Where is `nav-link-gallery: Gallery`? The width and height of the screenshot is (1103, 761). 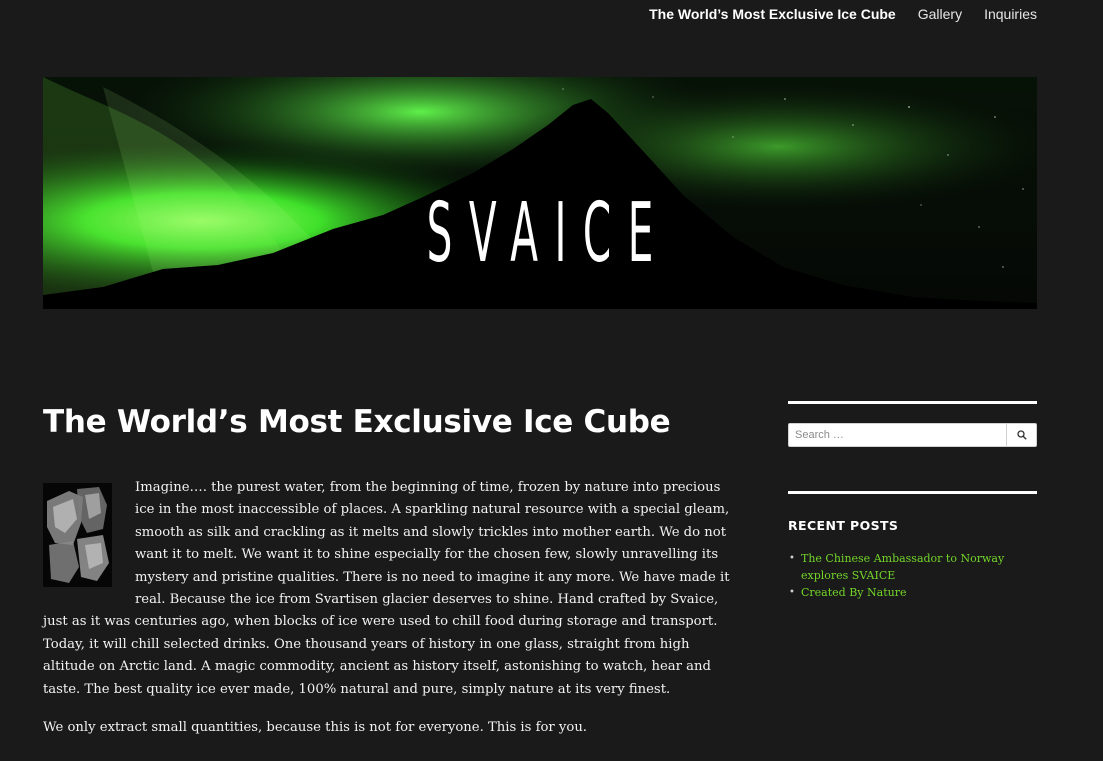 nav-link-gallery: Gallery is located at coordinates (940, 14).